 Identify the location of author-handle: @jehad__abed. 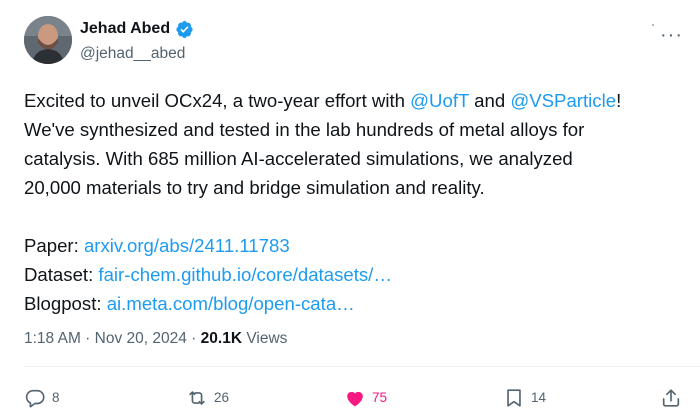
(132, 54).